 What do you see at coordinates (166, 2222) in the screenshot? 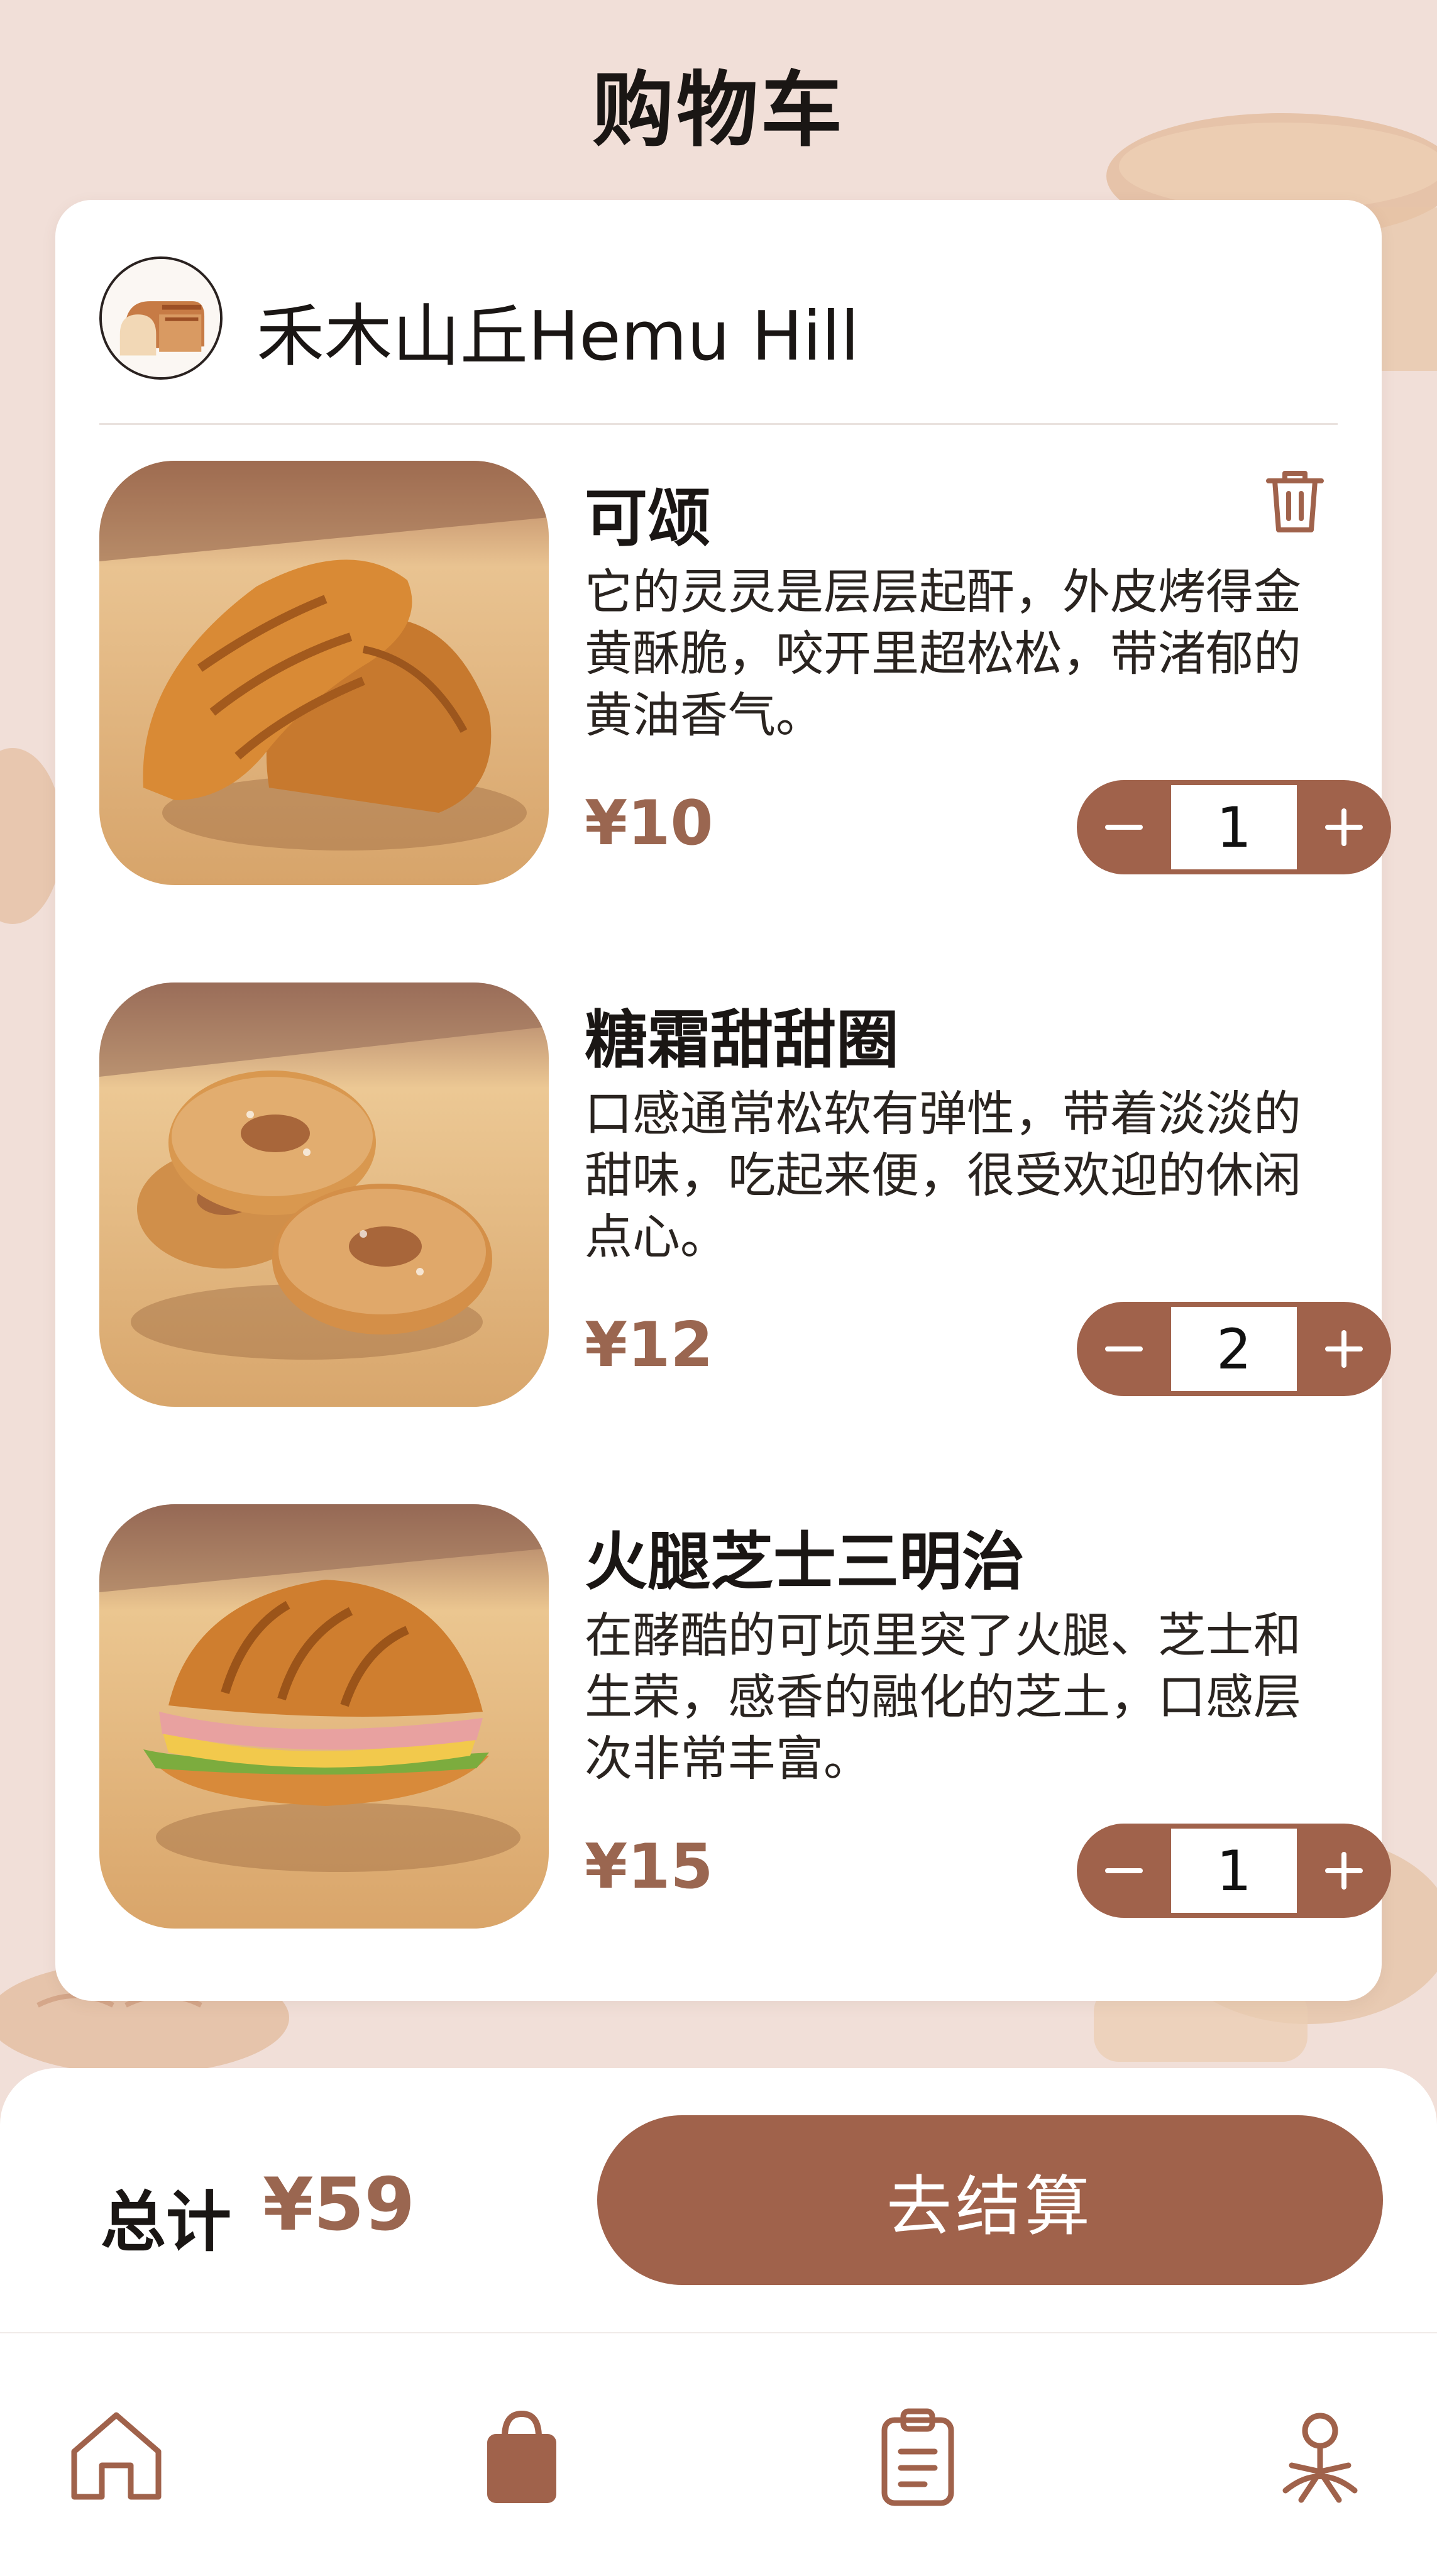
I see `total-label: 总计` at bounding box center [166, 2222].